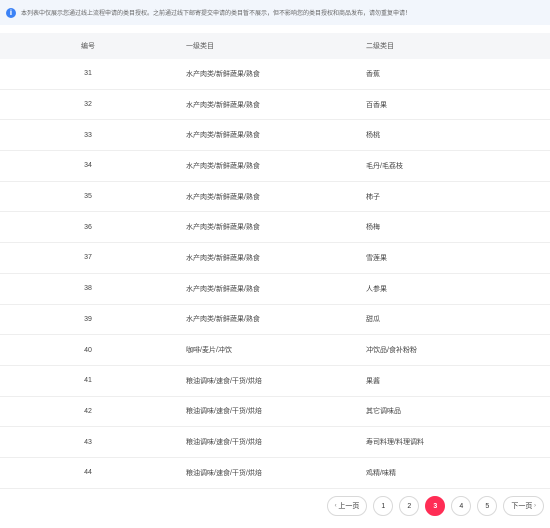 This screenshot has height=528, width=550. Describe the element at coordinates (373, 381) in the screenshot. I see `cell-secondary-category: 果酱` at that location.